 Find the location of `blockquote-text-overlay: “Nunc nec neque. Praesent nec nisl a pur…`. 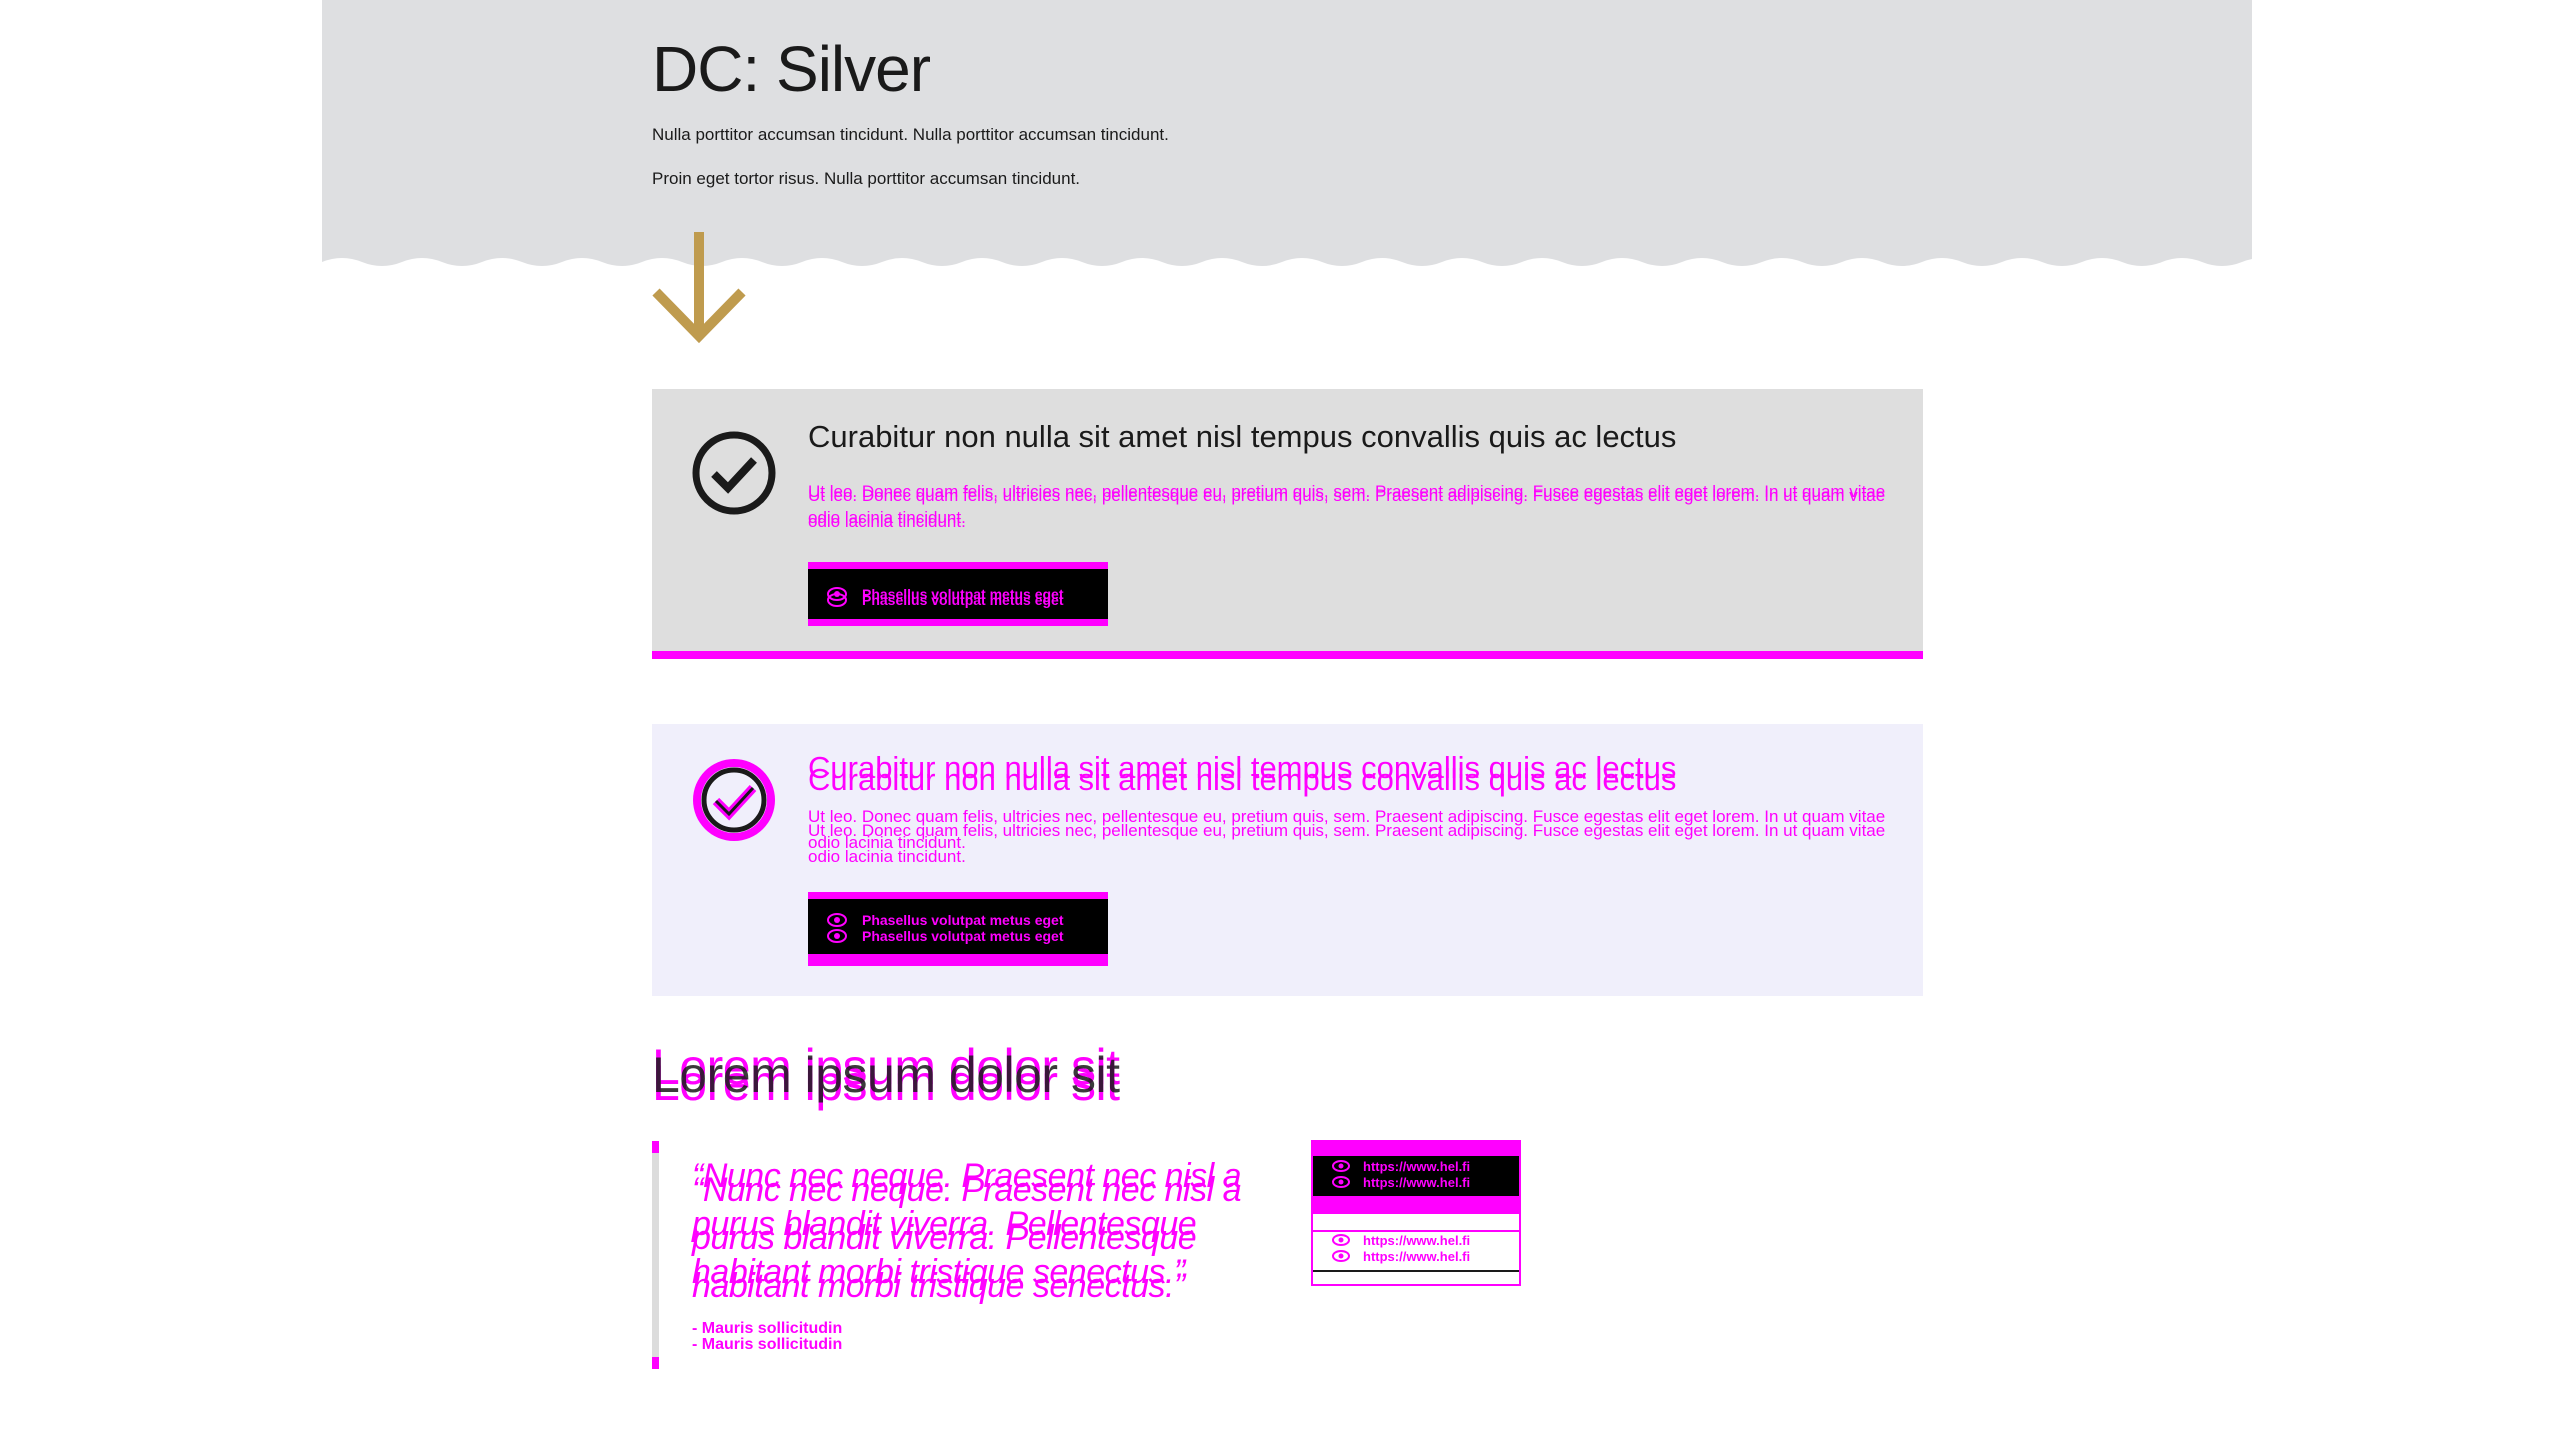

blockquote-text-overlay: “Nunc nec neque. Praesent nec nisl a pur… is located at coordinates (967, 1238).